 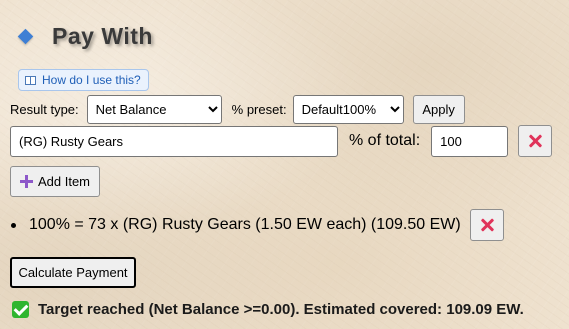 I want to click on item-name-input: (RG) Rusty Gears, so click(x=174, y=141).